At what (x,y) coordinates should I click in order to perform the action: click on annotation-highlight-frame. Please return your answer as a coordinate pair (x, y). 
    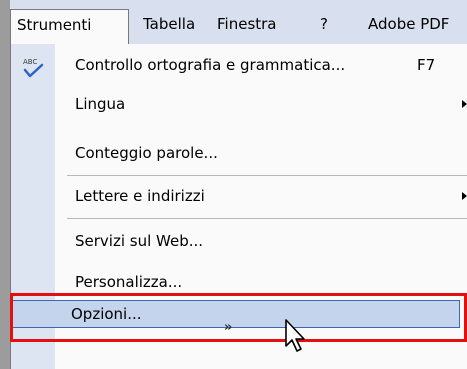
    Looking at the image, I should click on (238, 317).